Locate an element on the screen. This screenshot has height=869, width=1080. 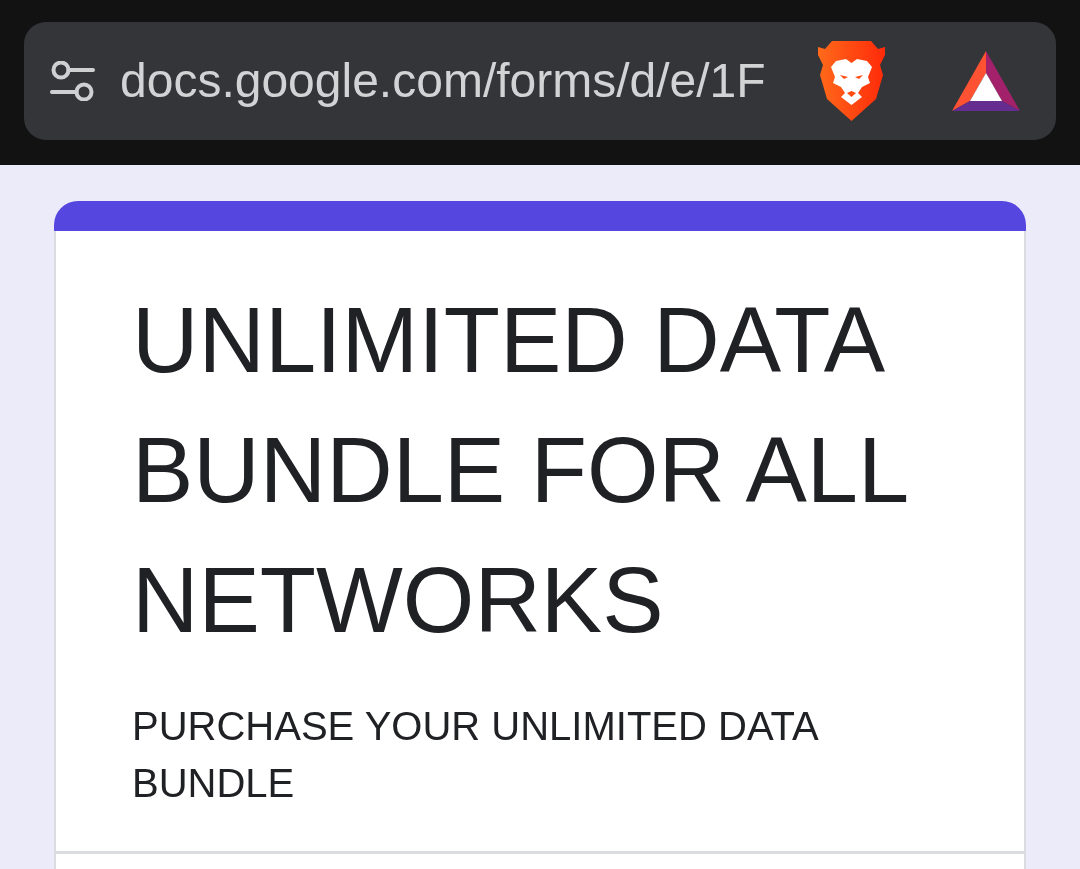
form-description: PURCHASE YOUR UNLIMITED DATA BUNDLE is located at coordinates (475, 755).